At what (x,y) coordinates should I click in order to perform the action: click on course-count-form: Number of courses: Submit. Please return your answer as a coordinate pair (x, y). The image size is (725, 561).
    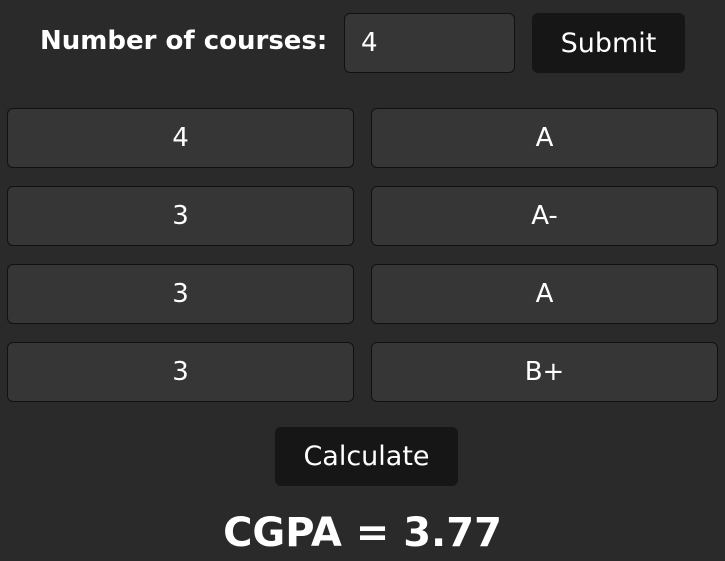
    Looking at the image, I should click on (362, 43).